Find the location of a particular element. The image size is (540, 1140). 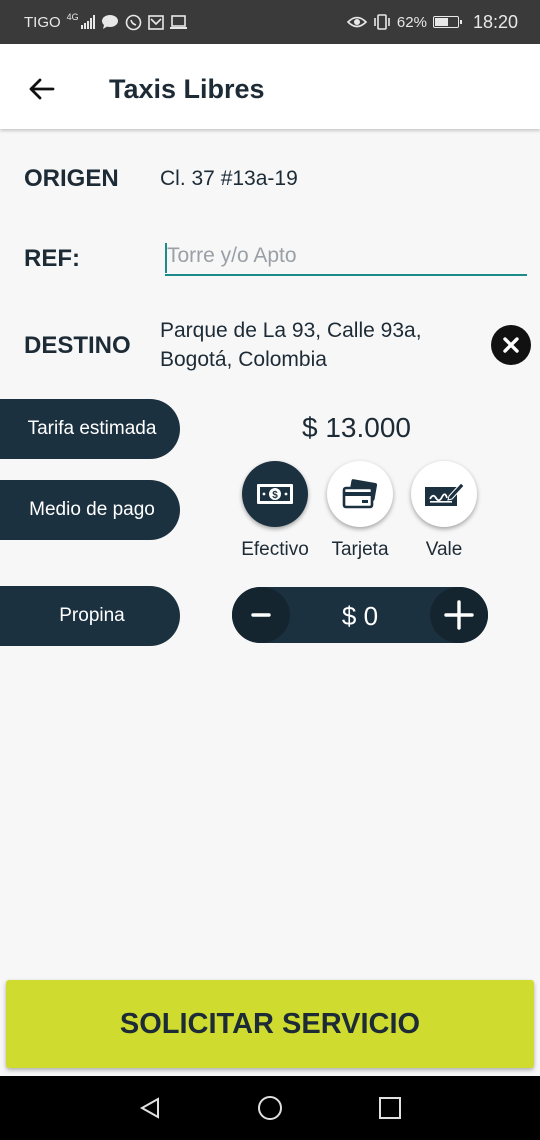

system-nav-bar is located at coordinates (270, 1108).